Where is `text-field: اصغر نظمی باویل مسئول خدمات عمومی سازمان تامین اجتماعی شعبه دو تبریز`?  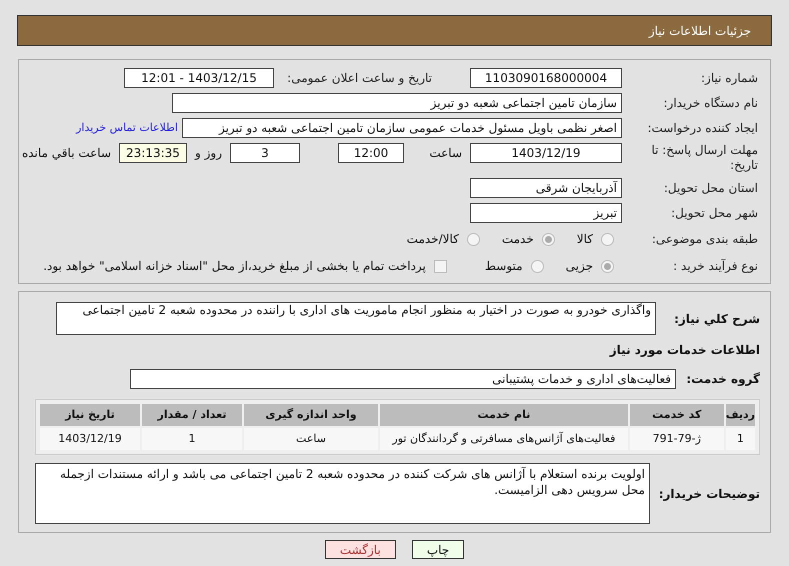 text-field: اصغر نظمی باویل مسئول خدمات عمومی سازمان تامین اجتماعی شعبه دو تبریز is located at coordinates (402, 128).